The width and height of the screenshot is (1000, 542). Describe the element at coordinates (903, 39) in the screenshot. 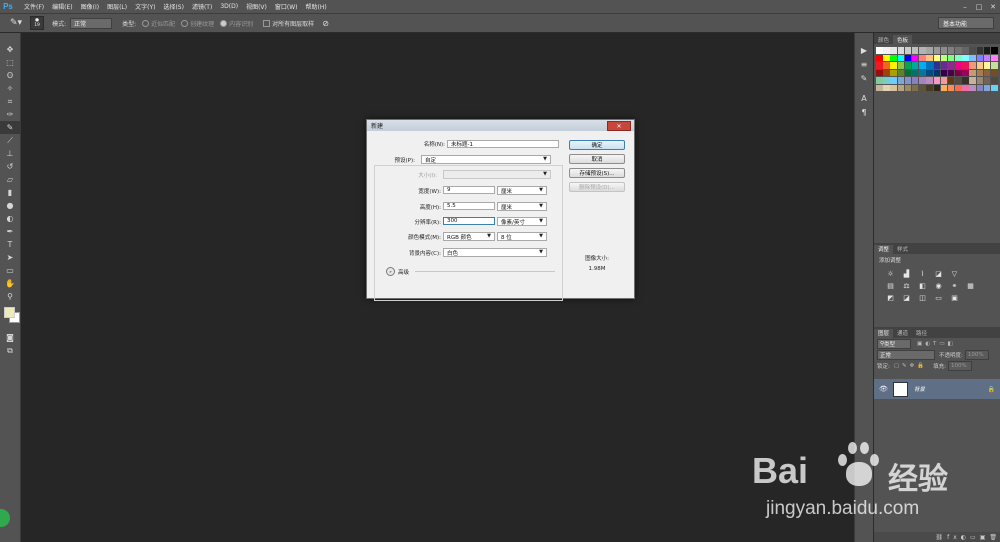

I see `tab-swatches: 色板` at that location.